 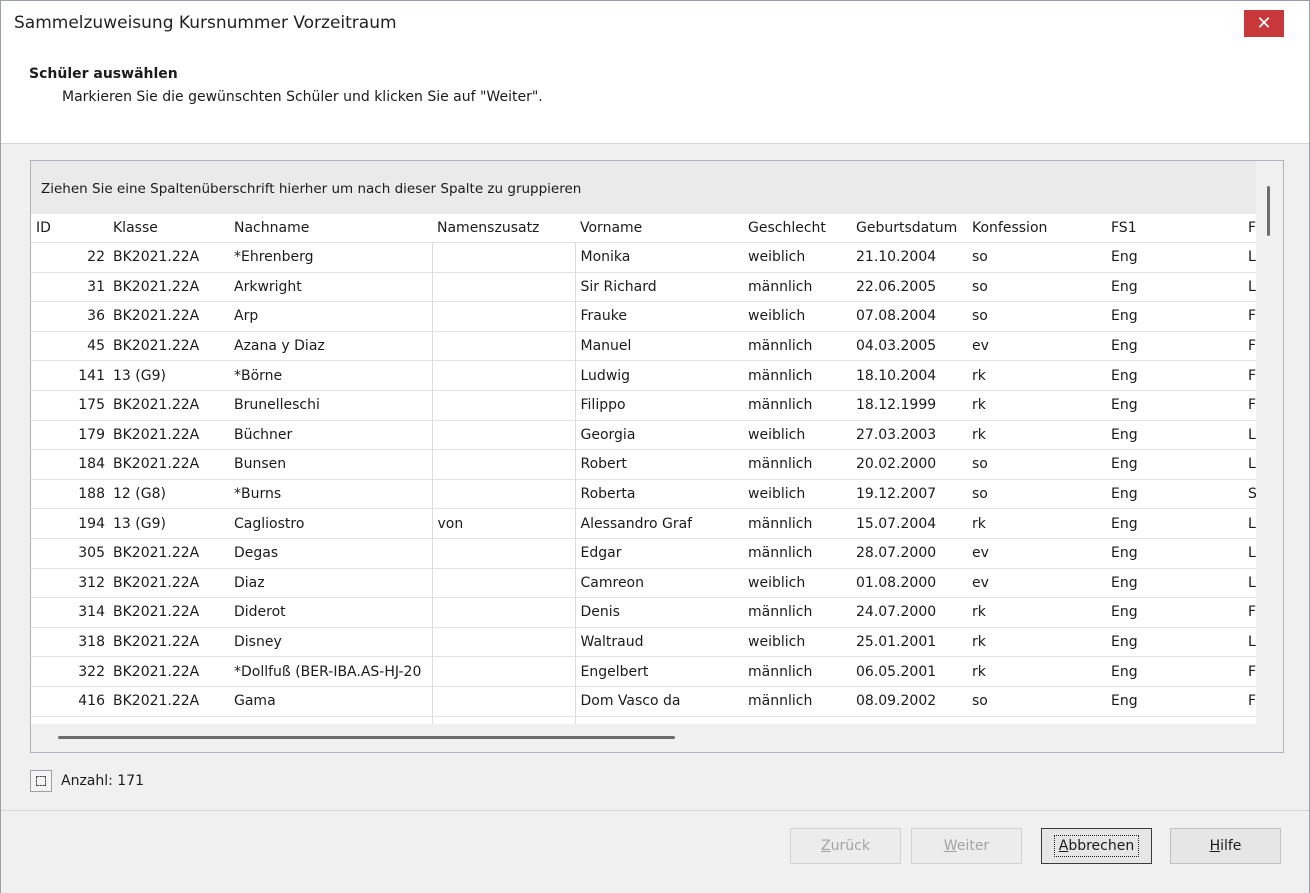 I want to click on vertical-scrollbar, so click(x=1270, y=456).